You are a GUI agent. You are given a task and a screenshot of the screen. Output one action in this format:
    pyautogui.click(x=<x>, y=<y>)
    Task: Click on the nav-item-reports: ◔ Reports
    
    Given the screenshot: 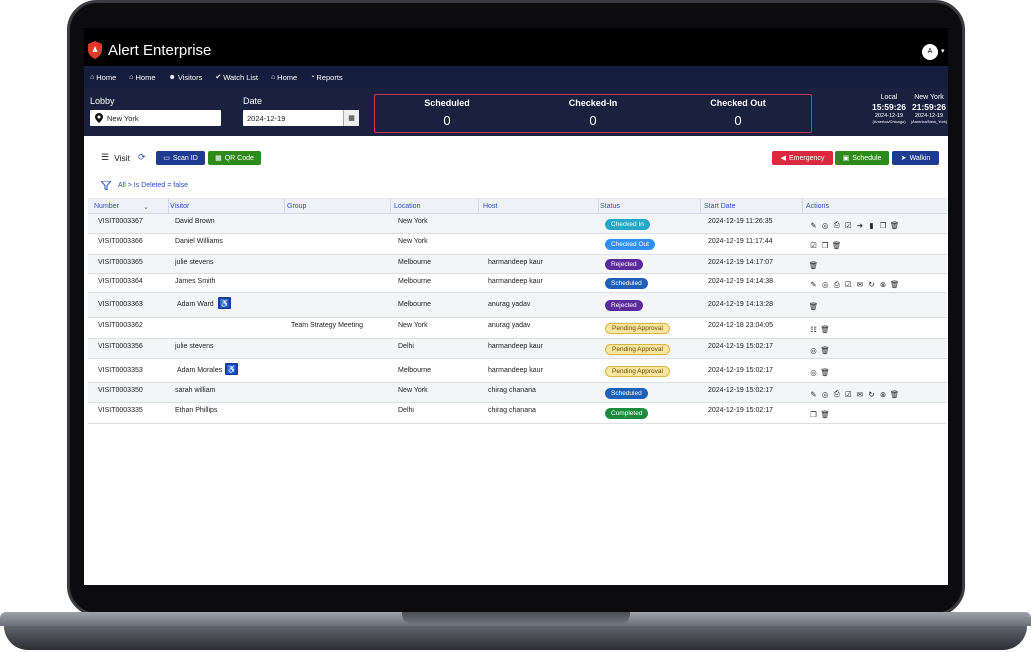 What is the action you would take?
    pyautogui.click(x=326, y=77)
    